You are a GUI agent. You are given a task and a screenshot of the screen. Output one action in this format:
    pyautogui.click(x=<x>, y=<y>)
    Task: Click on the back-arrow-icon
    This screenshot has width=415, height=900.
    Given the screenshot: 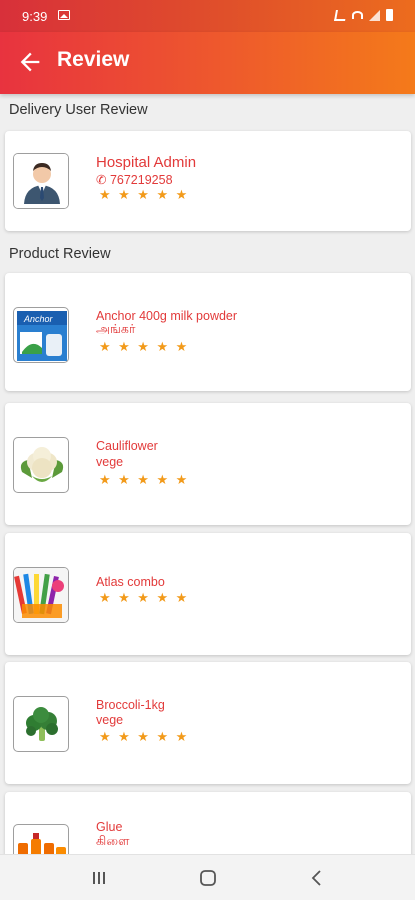 What is the action you would take?
    pyautogui.click(x=30, y=62)
    